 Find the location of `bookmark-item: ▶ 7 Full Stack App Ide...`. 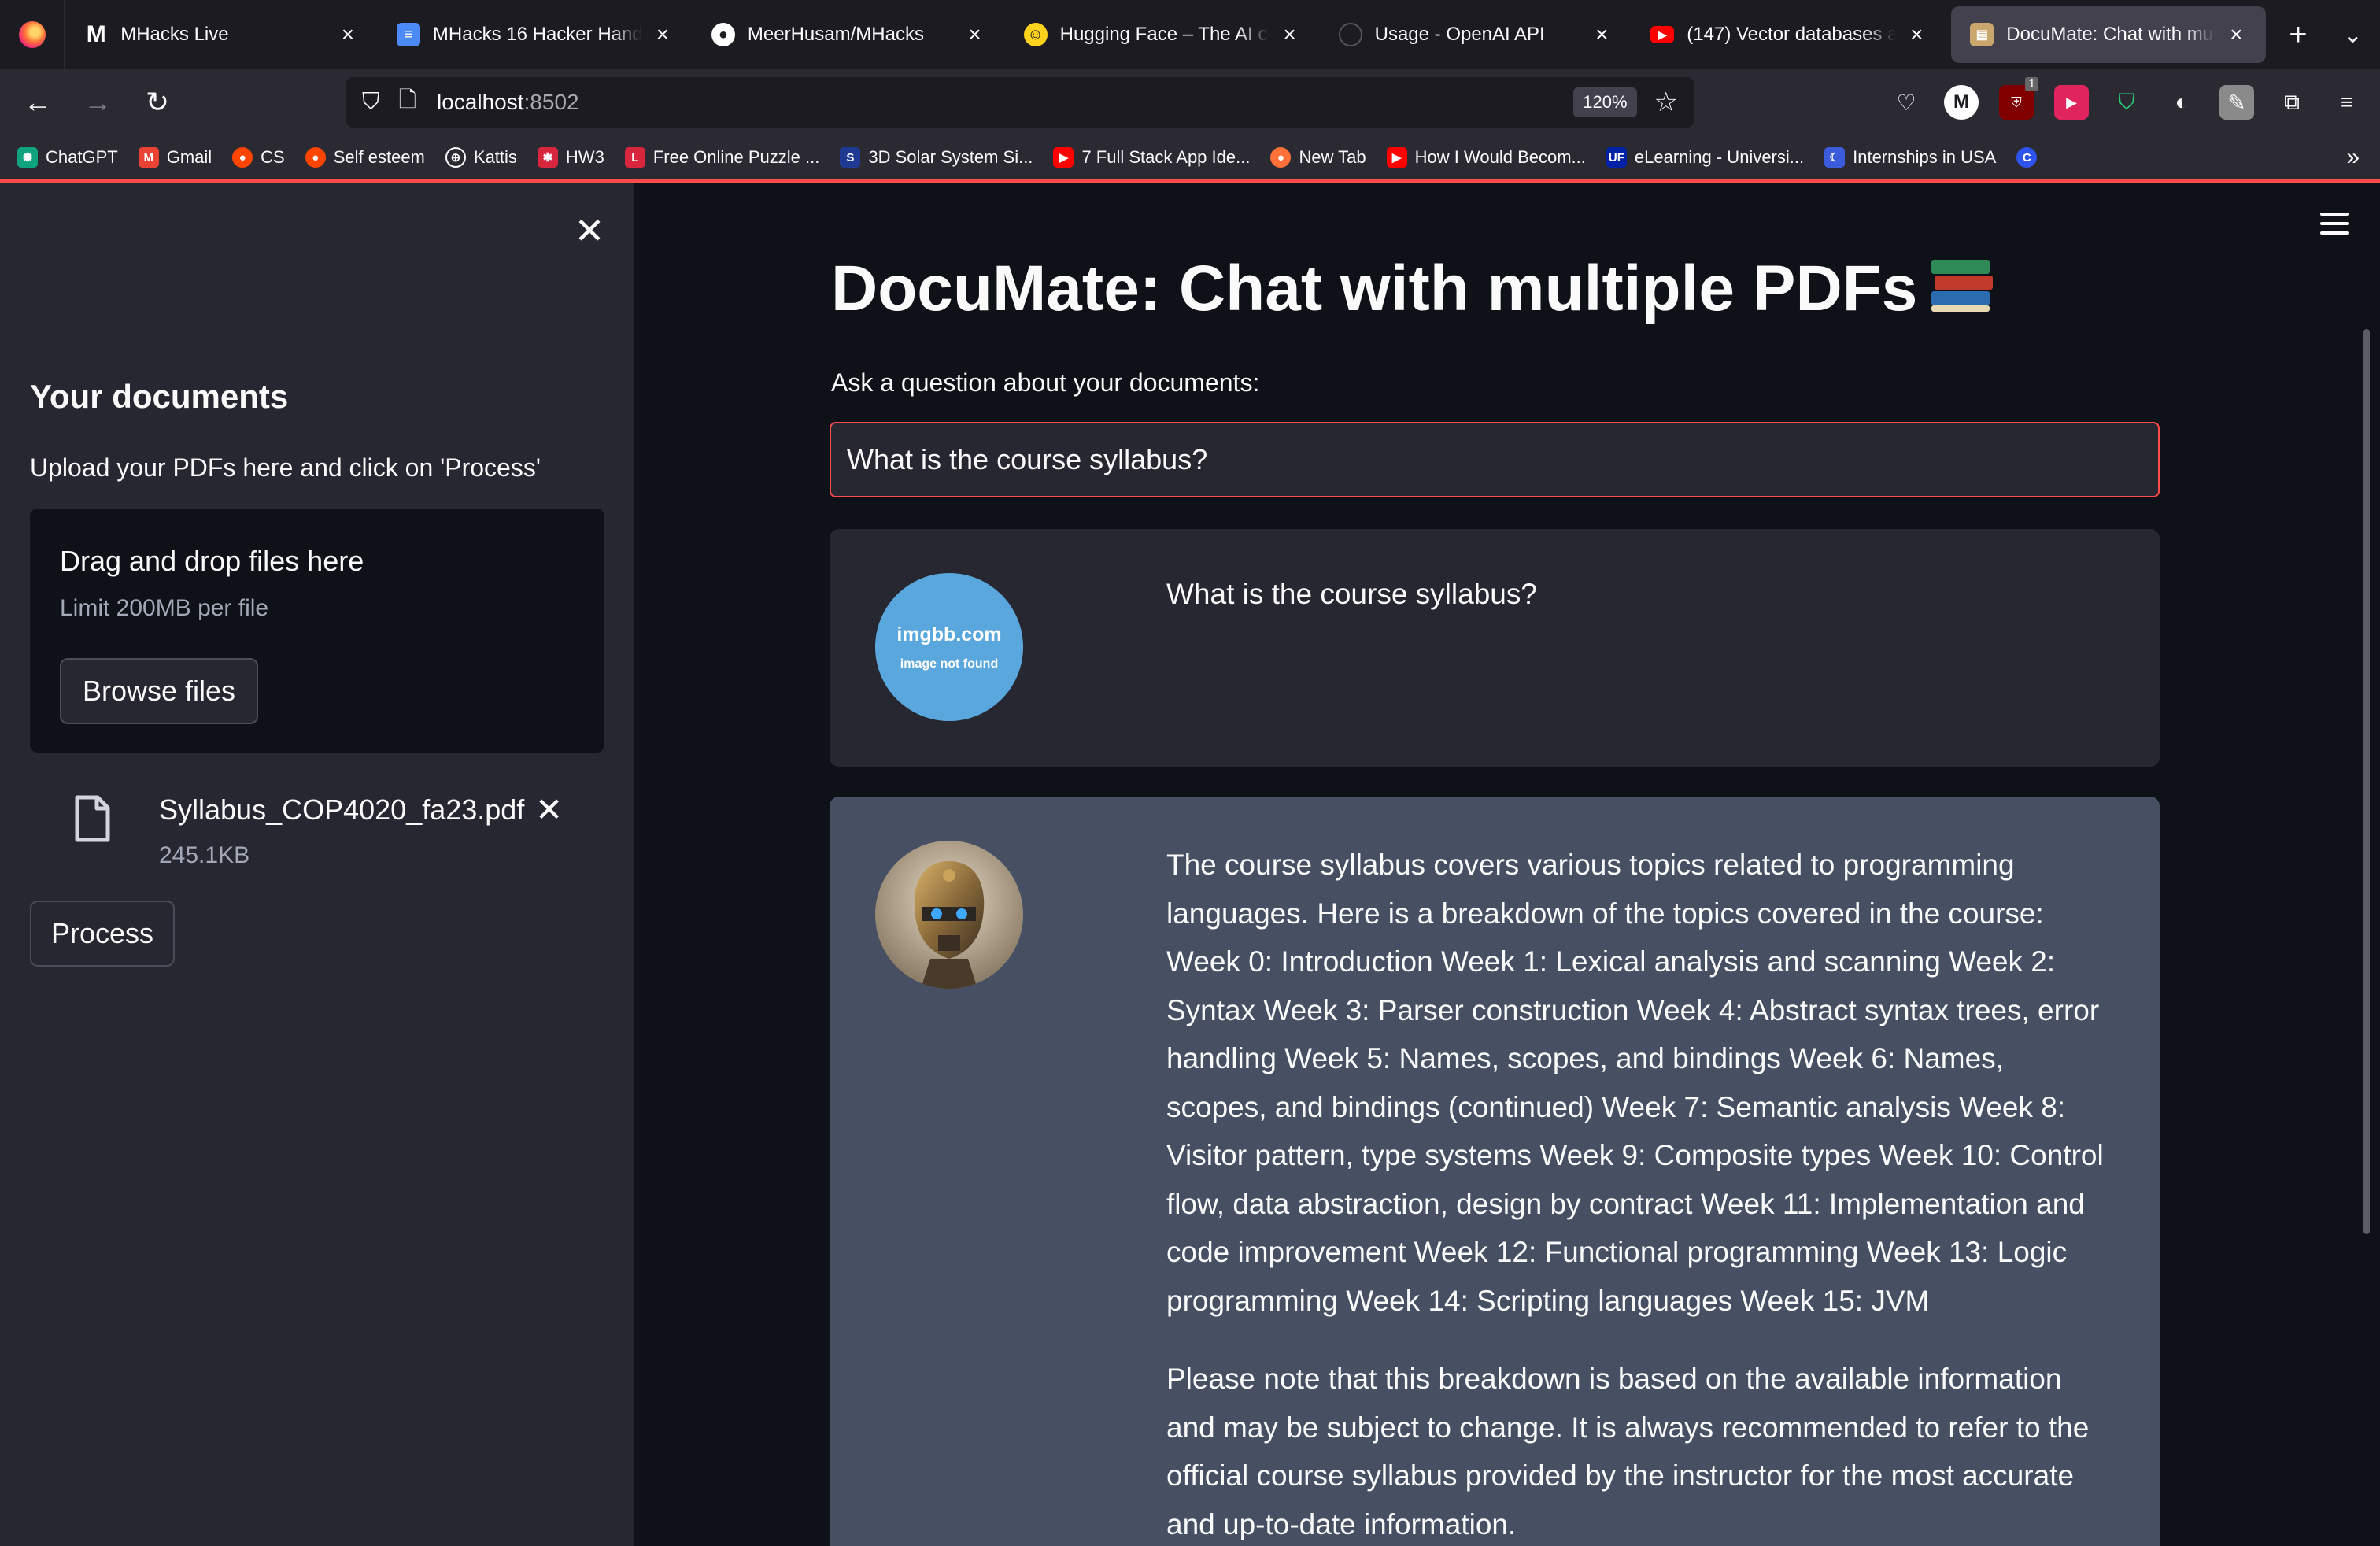

bookmark-item: ▶ 7 Full Stack App Ide... is located at coordinates (1151, 157).